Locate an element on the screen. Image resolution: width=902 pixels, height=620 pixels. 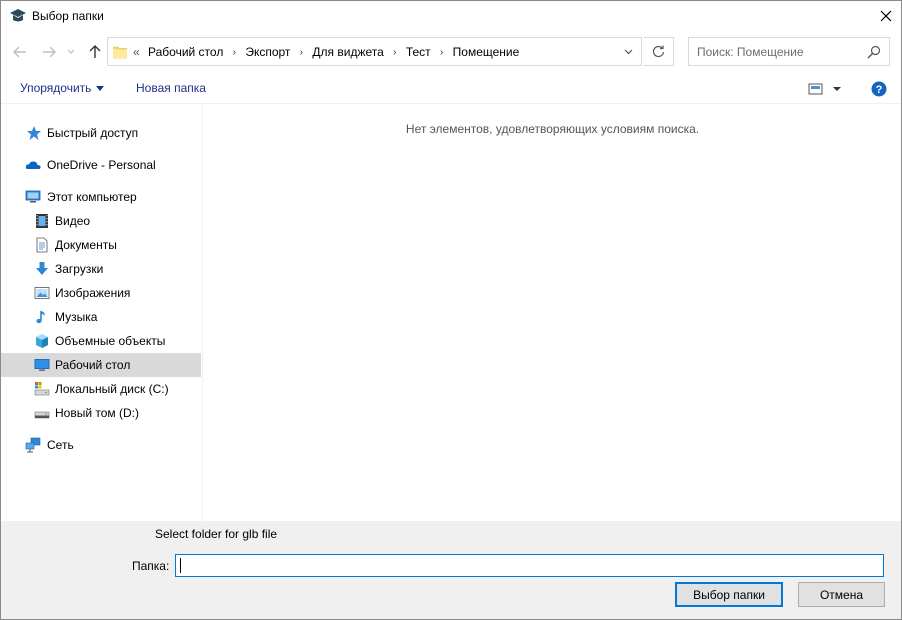
breadcrumb-item-room: Помещение is located at coordinates (486, 52).